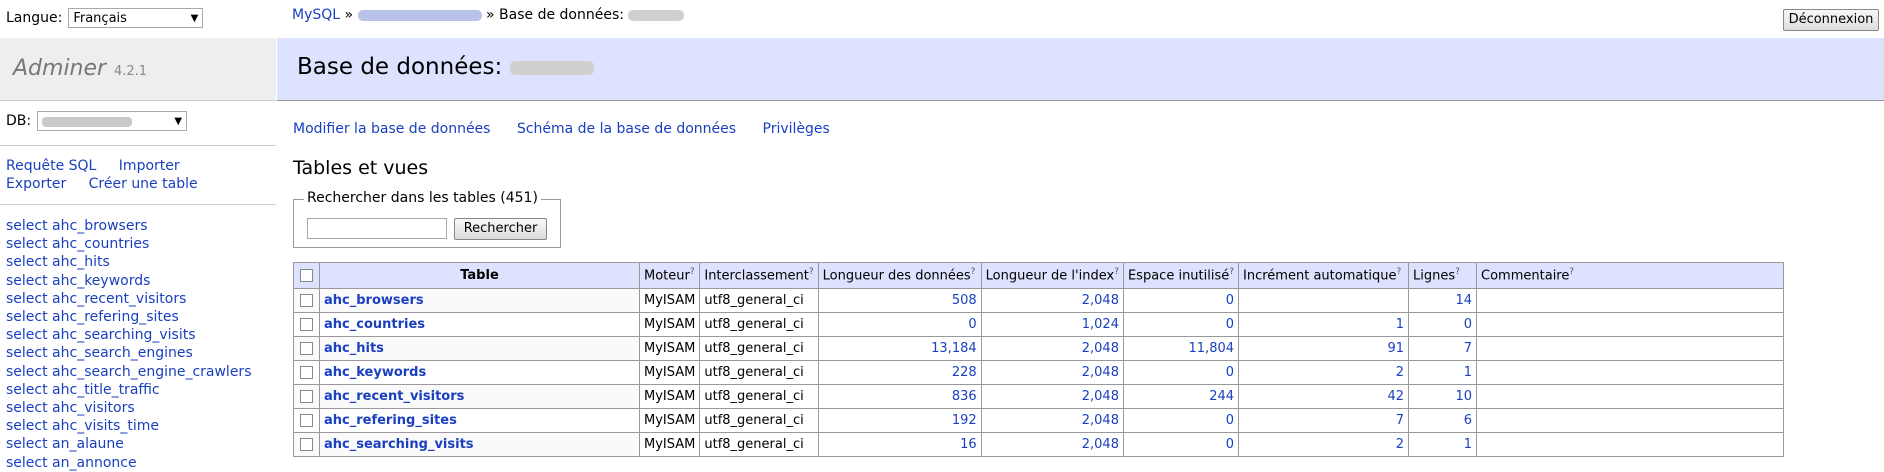 Image resolution: width=1884 pixels, height=472 pixels. Describe the element at coordinates (131, 71) in the screenshot. I see `brand-version: 4.2.1` at that location.